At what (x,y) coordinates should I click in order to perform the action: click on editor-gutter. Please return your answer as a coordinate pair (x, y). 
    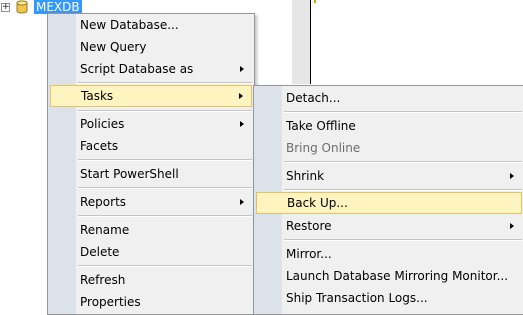
    Looking at the image, I should click on (301, 42).